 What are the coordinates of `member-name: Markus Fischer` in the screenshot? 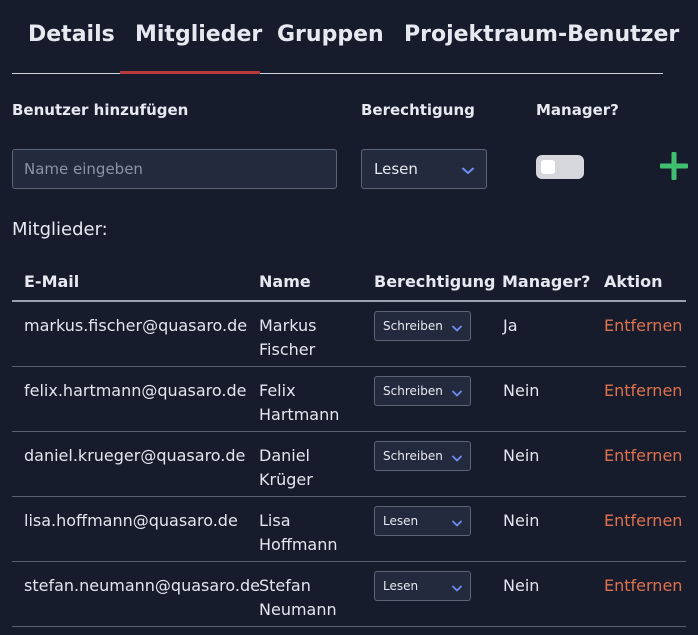 It's located at (288, 337).